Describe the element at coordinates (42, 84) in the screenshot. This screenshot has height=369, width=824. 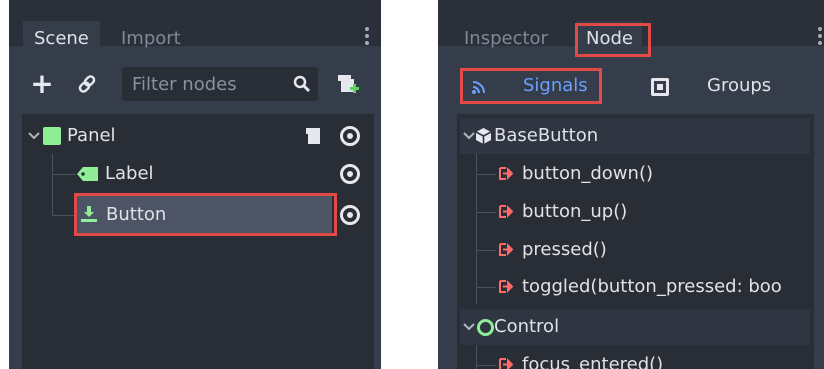
I see `add-node-icon: +` at that location.